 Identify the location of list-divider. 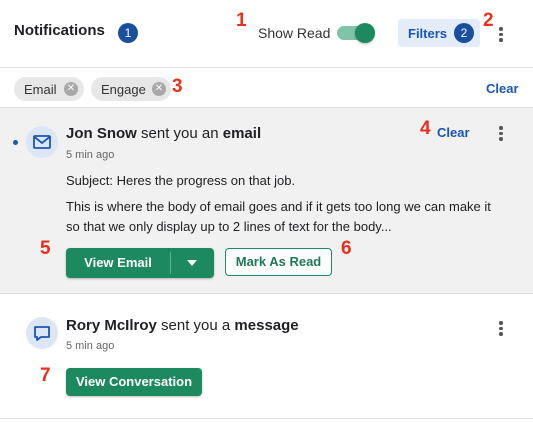
(266, 418).